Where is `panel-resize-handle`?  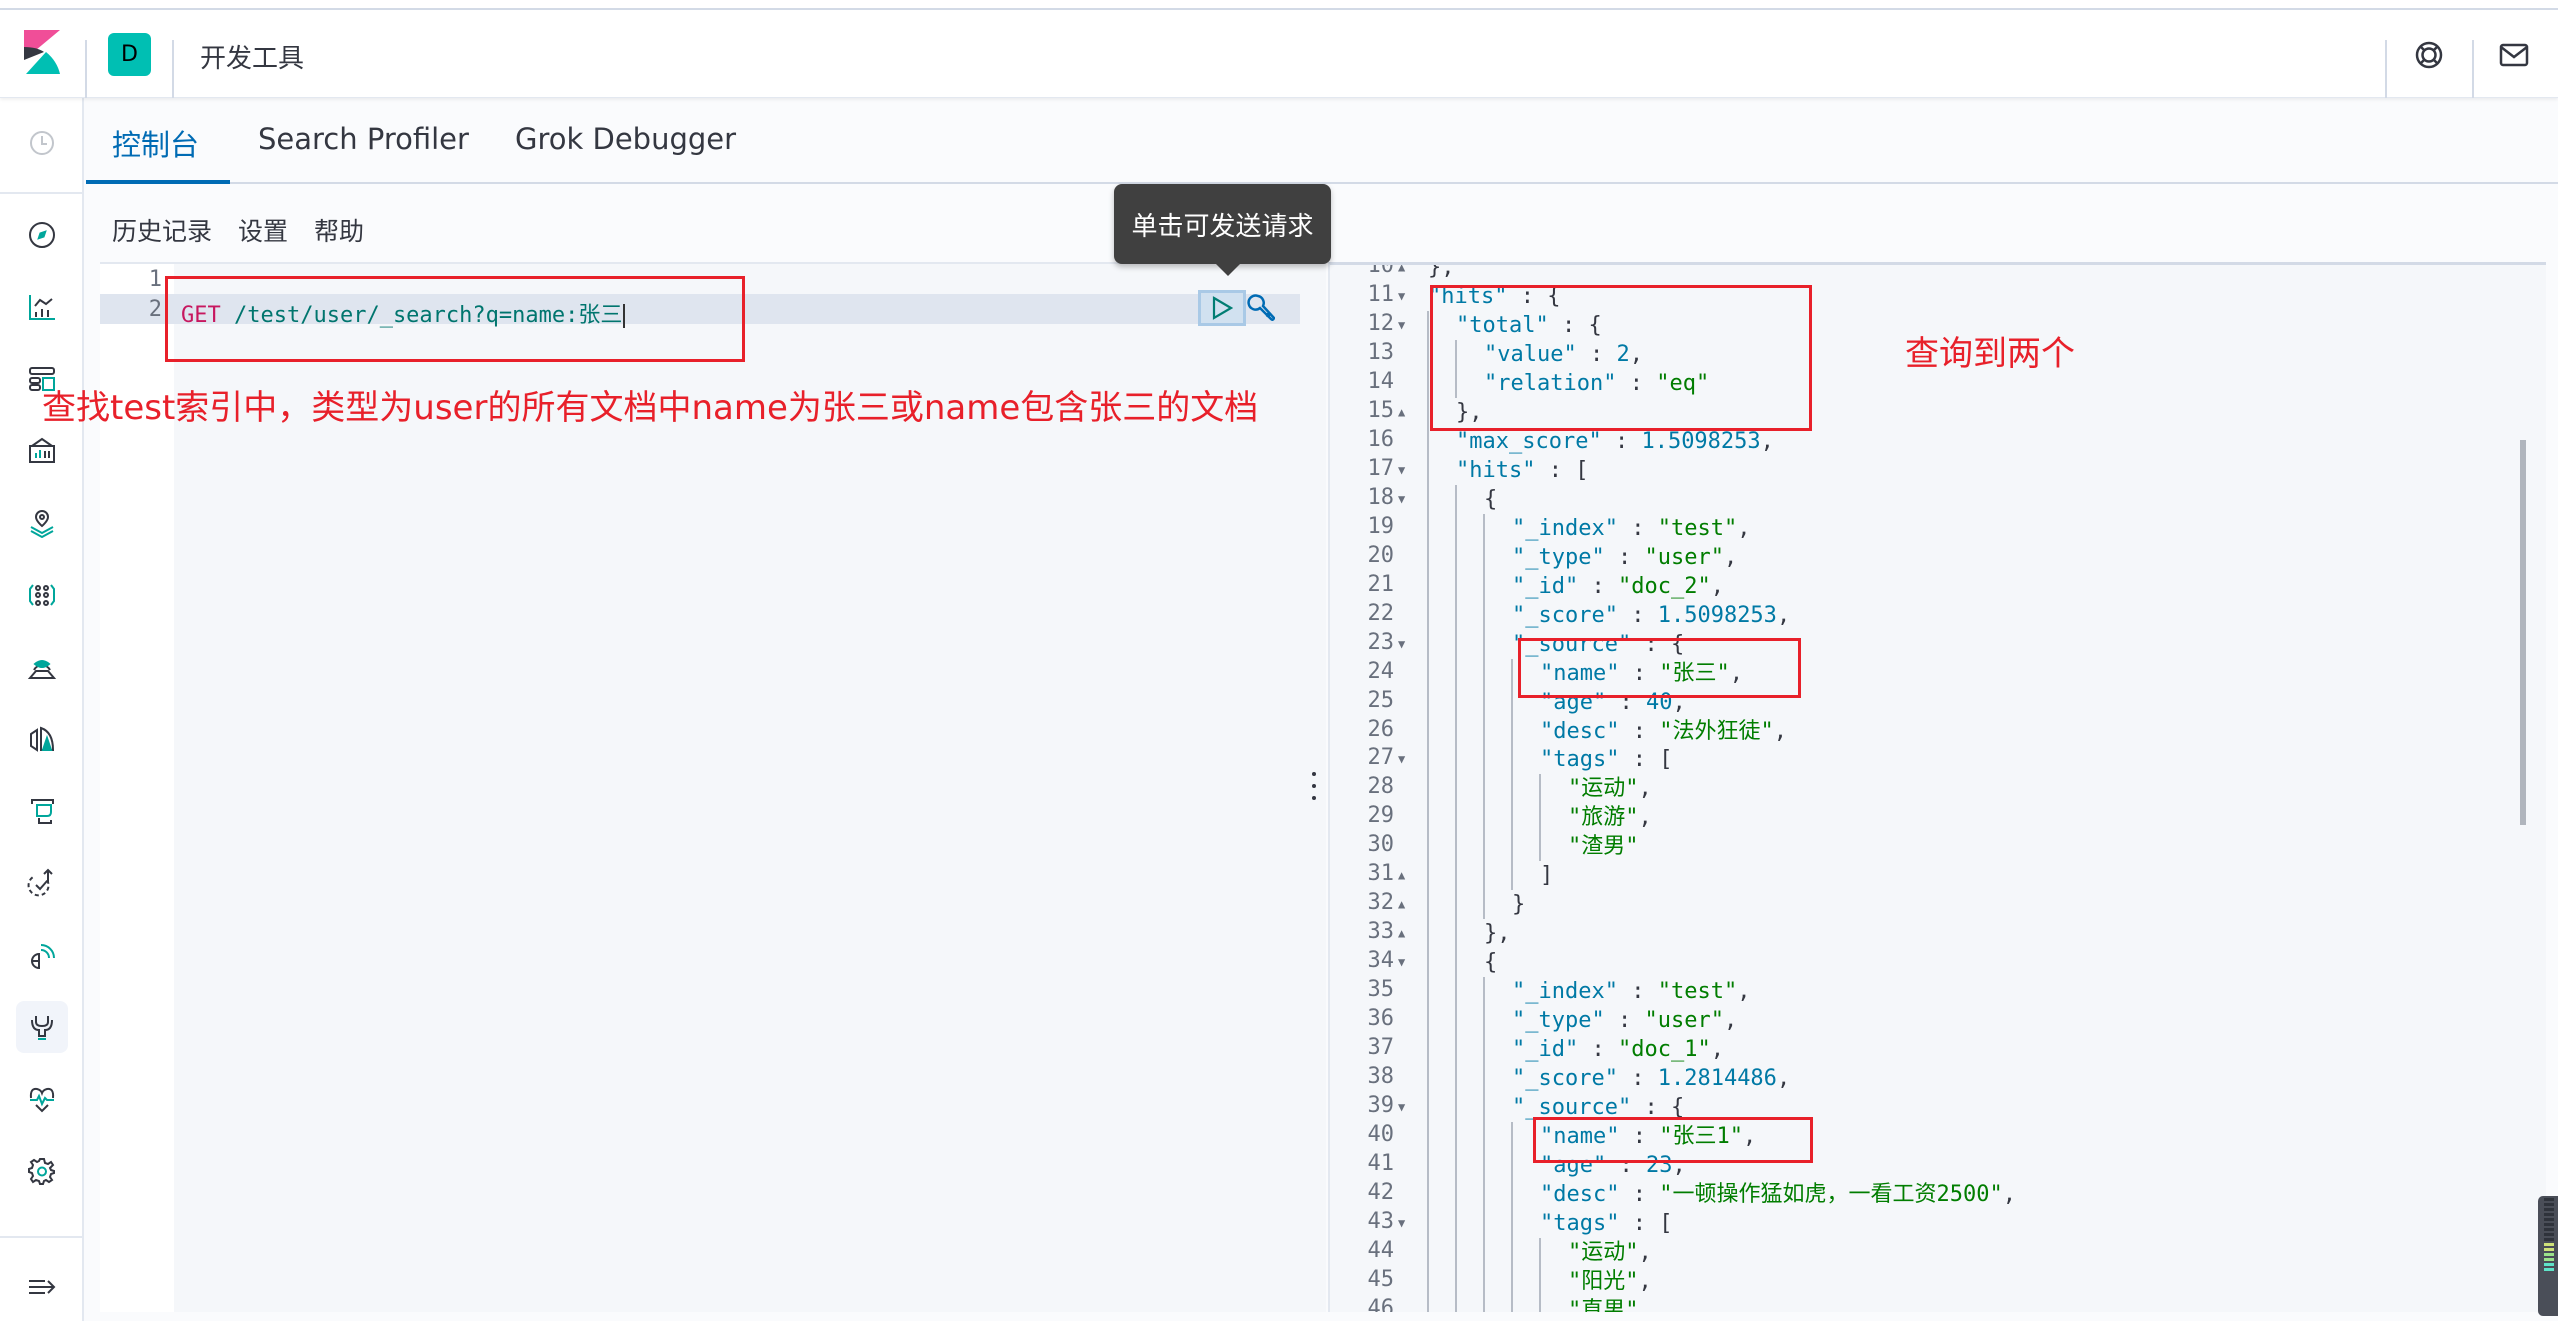 panel-resize-handle is located at coordinates (1314, 786).